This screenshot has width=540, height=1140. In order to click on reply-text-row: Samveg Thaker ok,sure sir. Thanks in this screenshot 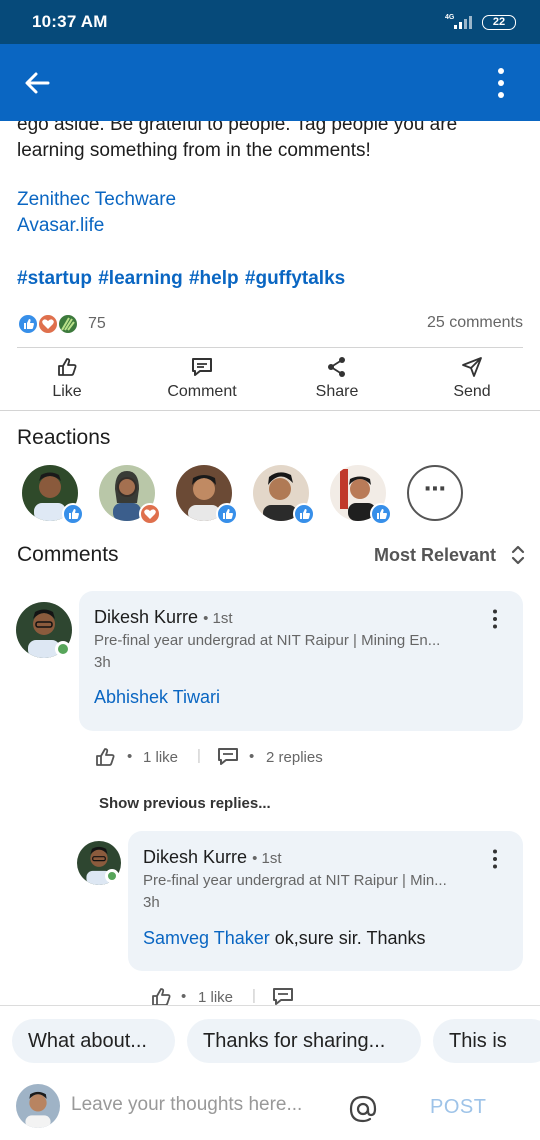, I will do `click(284, 938)`.